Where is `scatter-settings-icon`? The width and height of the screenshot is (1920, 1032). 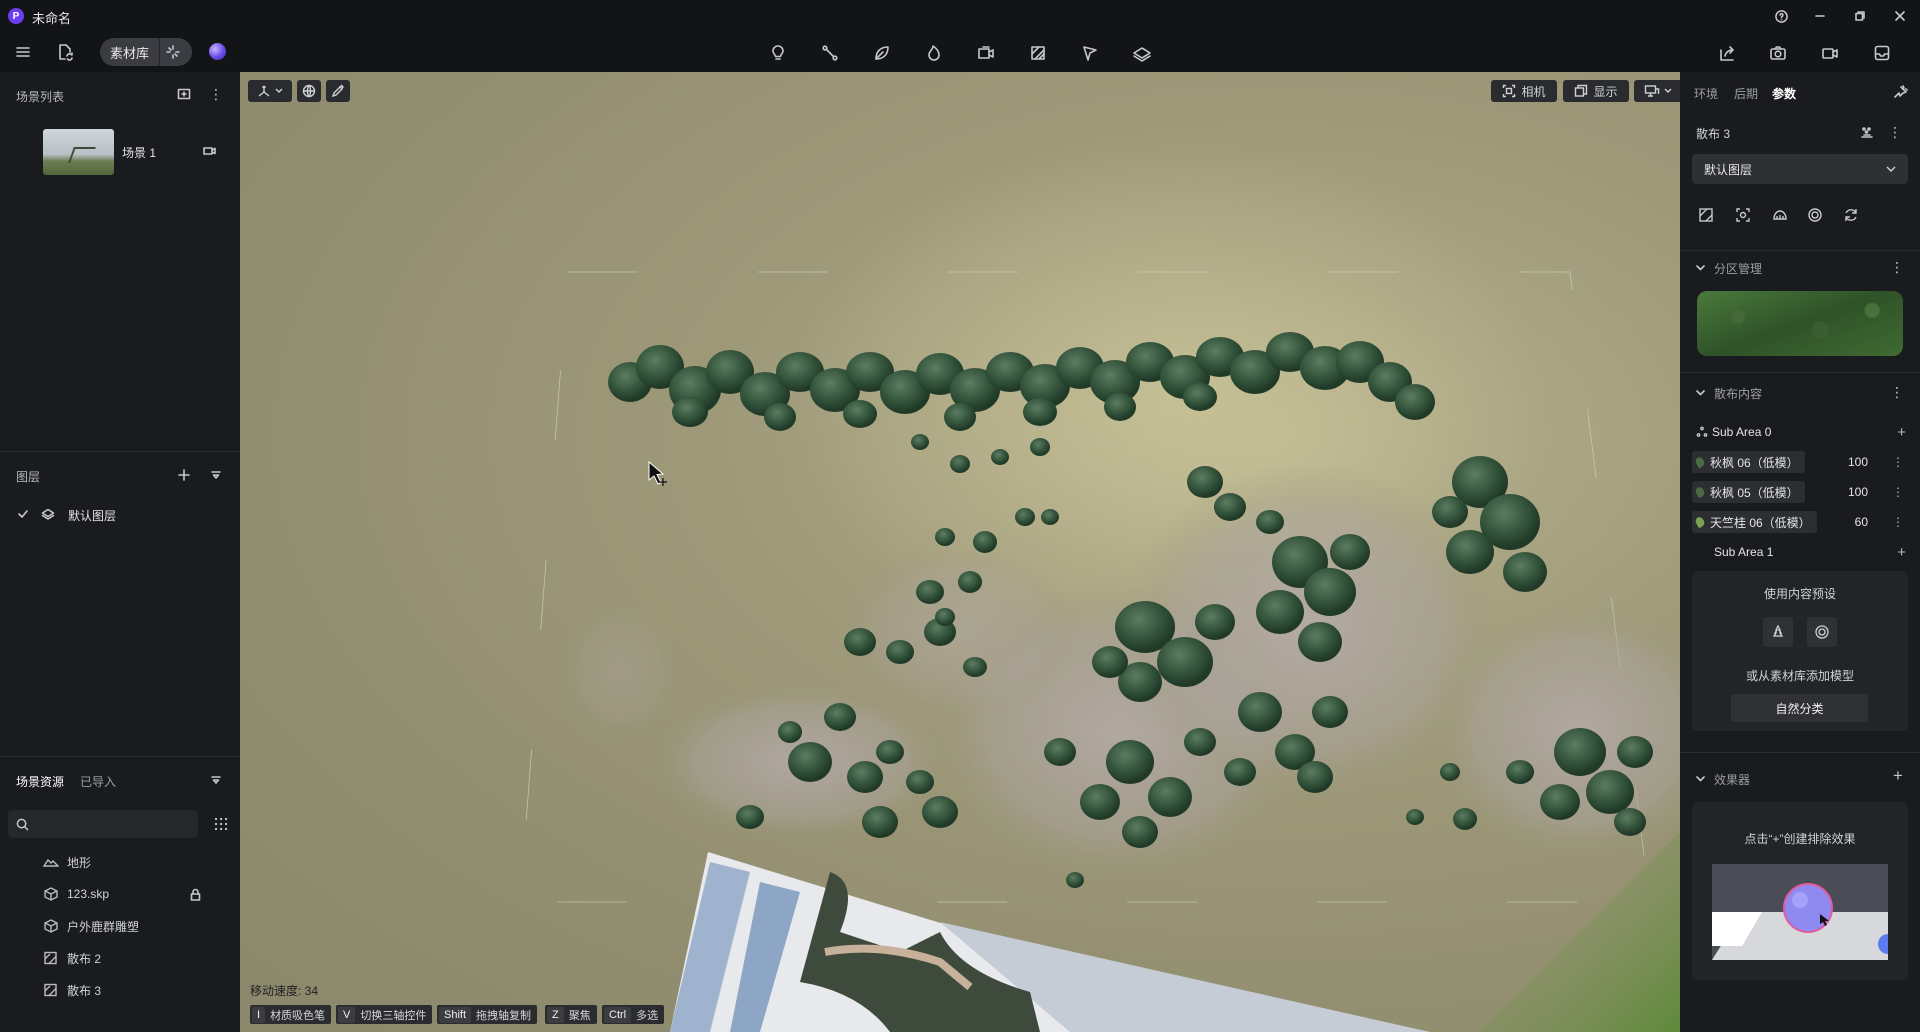 scatter-settings-icon is located at coordinates (1867, 132).